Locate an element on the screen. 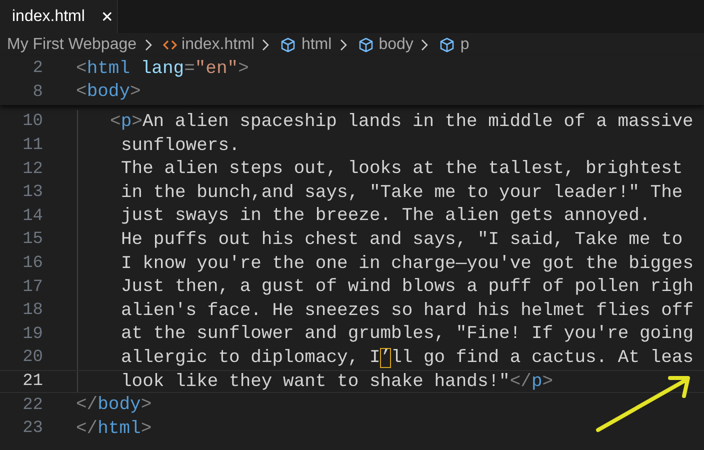 The image size is (704, 450). line-number: 21 is located at coordinates (32, 382).